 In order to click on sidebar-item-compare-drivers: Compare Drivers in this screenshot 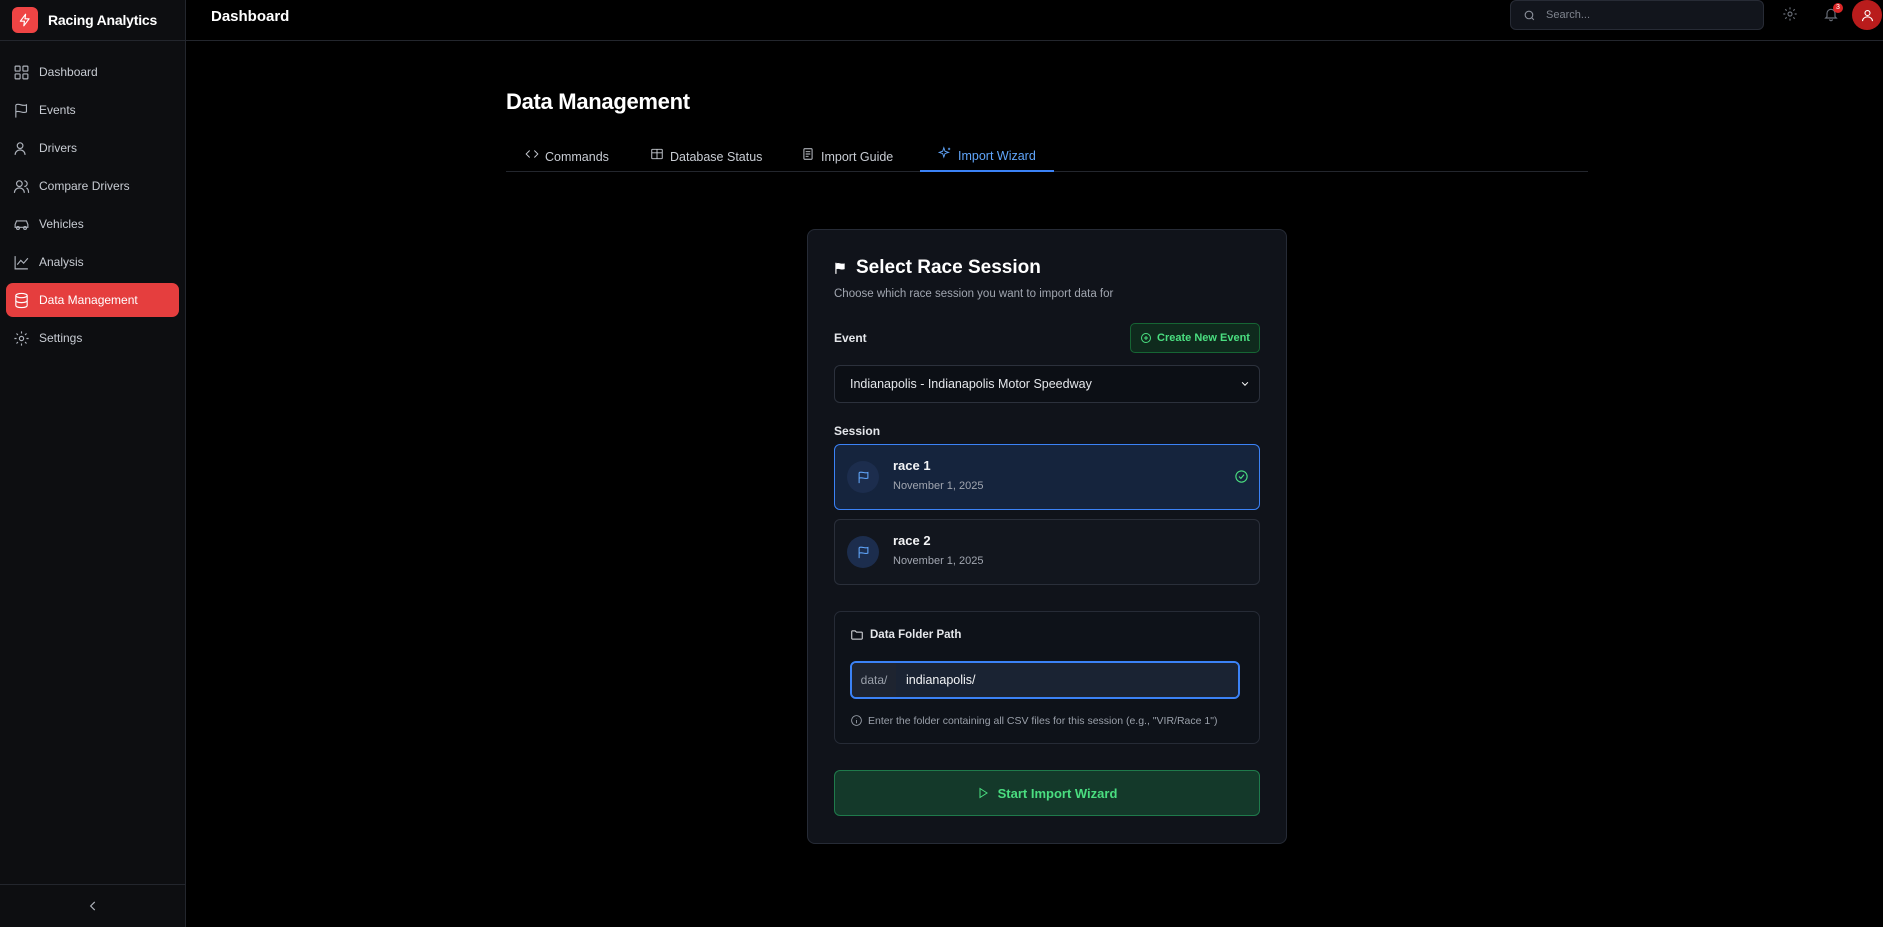, I will do `click(92, 186)`.